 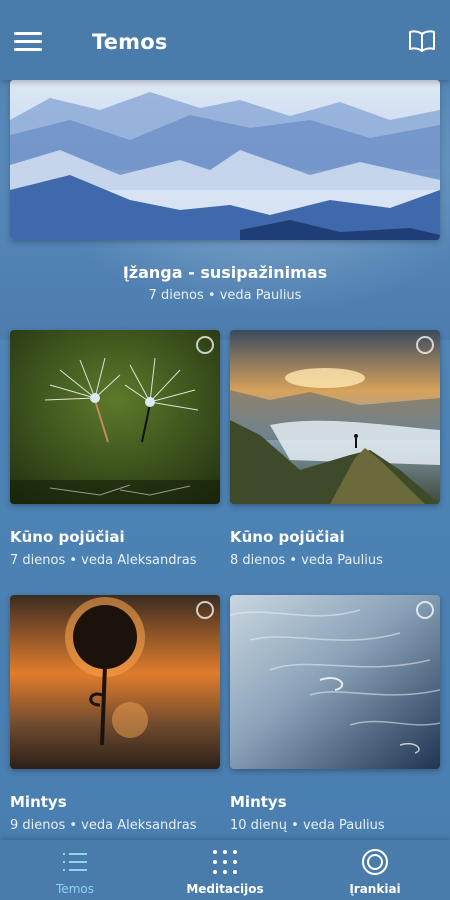 I want to click on hamburger-menu-icon, so click(x=28, y=42).